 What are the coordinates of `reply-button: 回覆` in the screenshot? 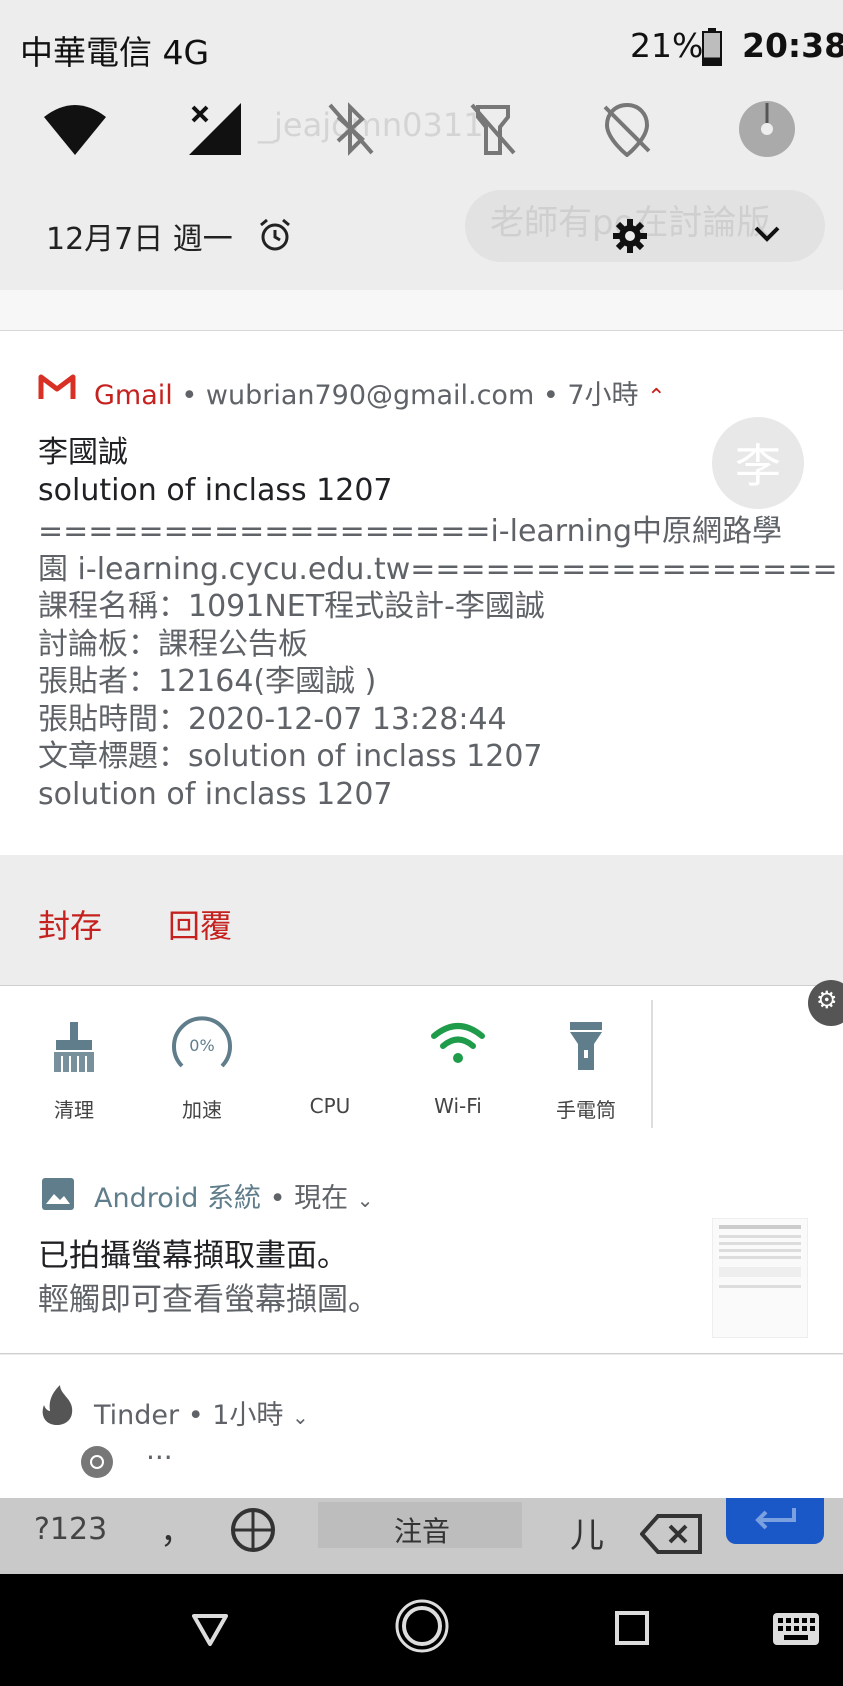 It's located at (200, 924).